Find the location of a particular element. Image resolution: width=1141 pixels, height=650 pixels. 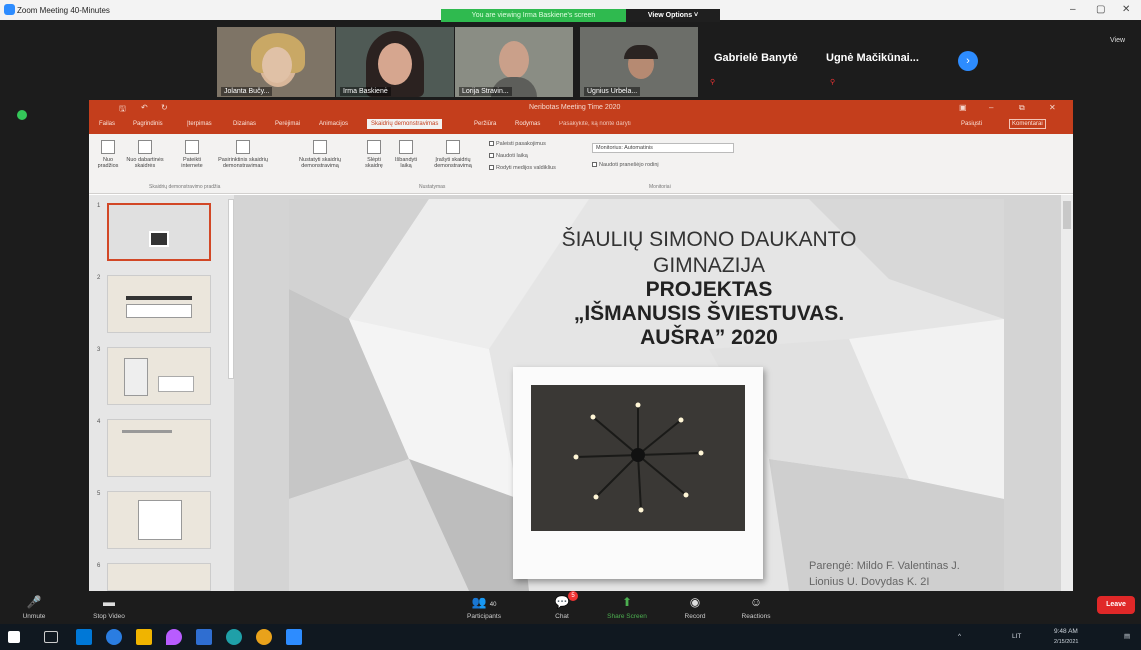

save-icon: 🖫 is located at coordinates (122, 110).